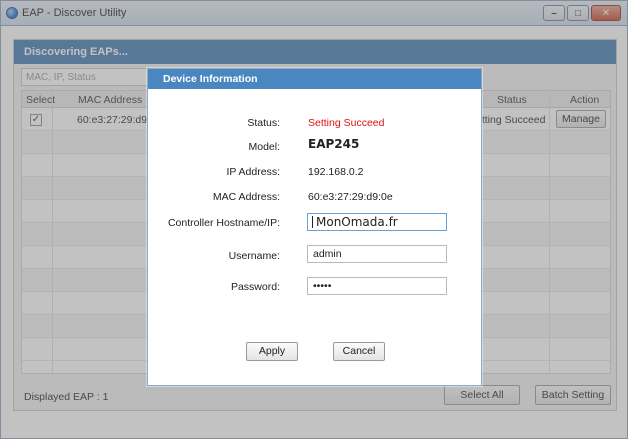  Describe the element at coordinates (336, 172) in the screenshot. I see `ip-address-value: 192.168.0.2` at that location.